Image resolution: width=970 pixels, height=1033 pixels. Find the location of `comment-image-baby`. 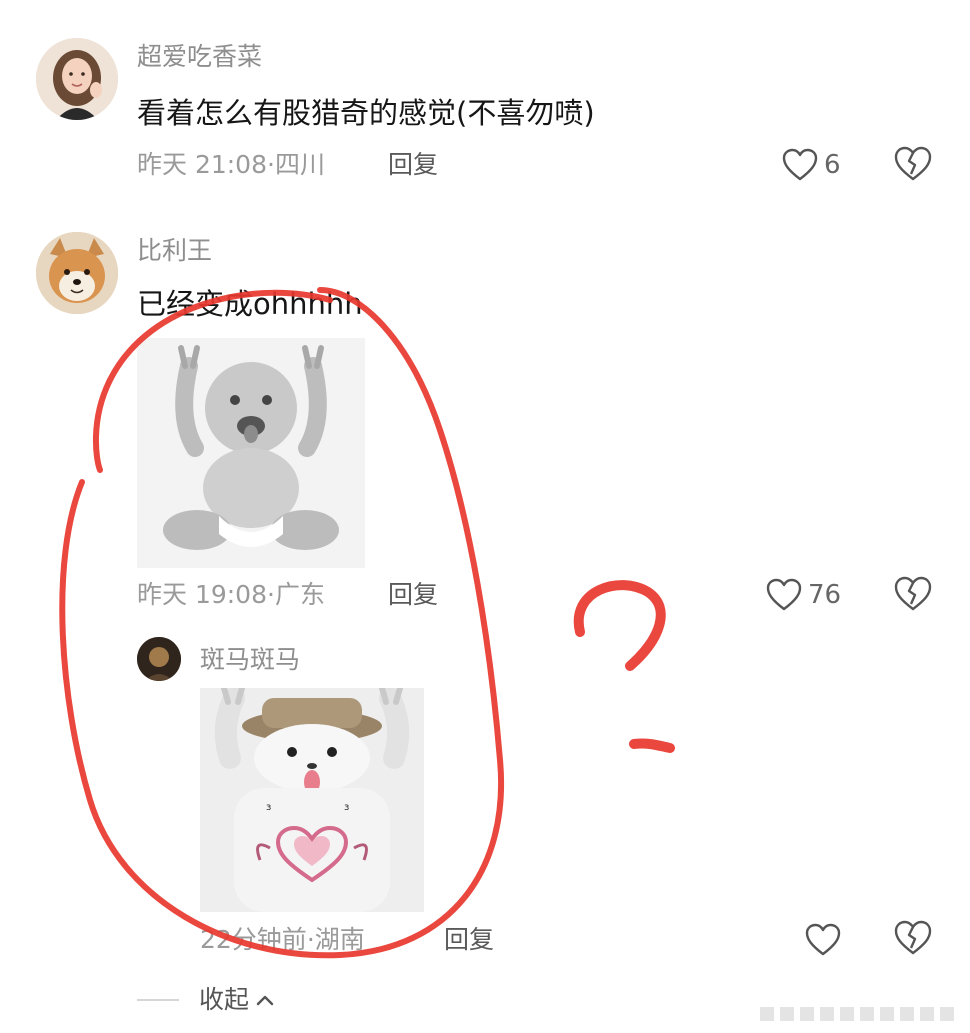

comment-image-baby is located at coordinates (251, 453).